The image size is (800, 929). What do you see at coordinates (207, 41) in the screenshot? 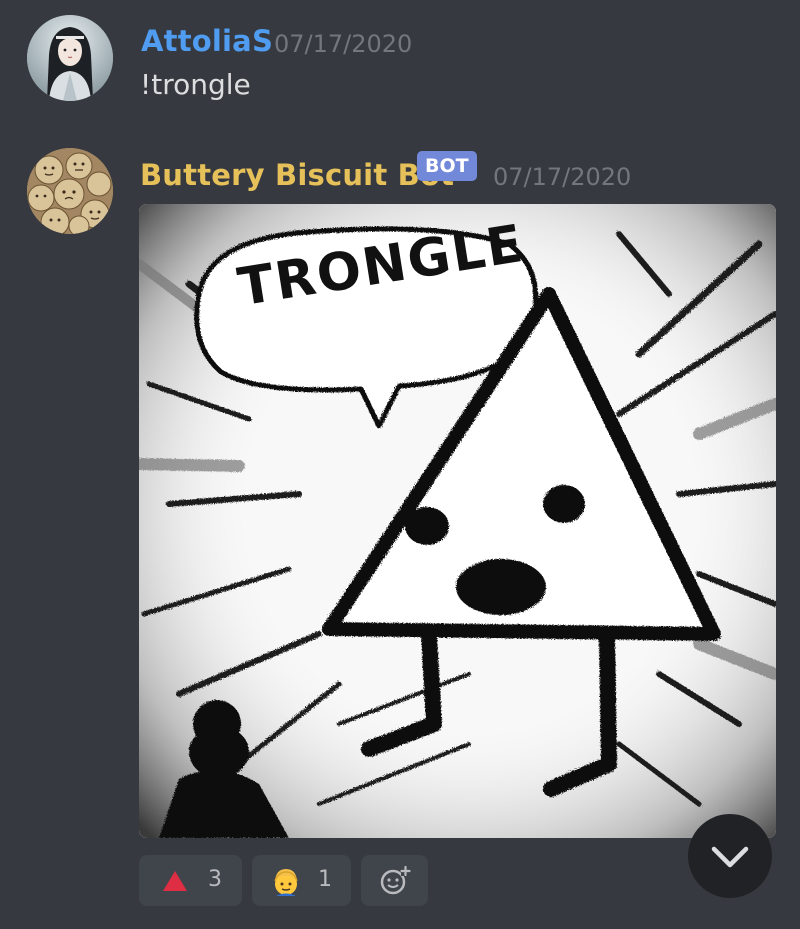
I see `username: AttoliaS` at bounding box center [207, 41].